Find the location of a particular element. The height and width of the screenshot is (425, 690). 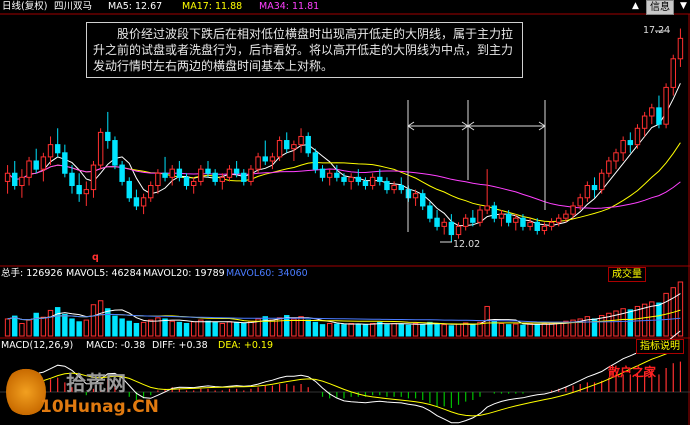

low-price-label: 12.02 is located at coordinates (467, 244).